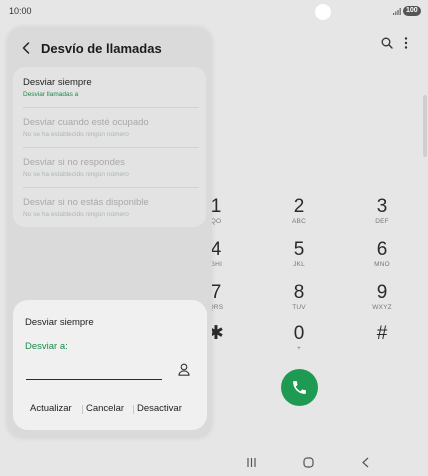 This screenshot has height=476, width=428. What do you see at coordinates (94, 370) in the screenshot?
I see `forward-number-input` at bounding box center [94, 370].